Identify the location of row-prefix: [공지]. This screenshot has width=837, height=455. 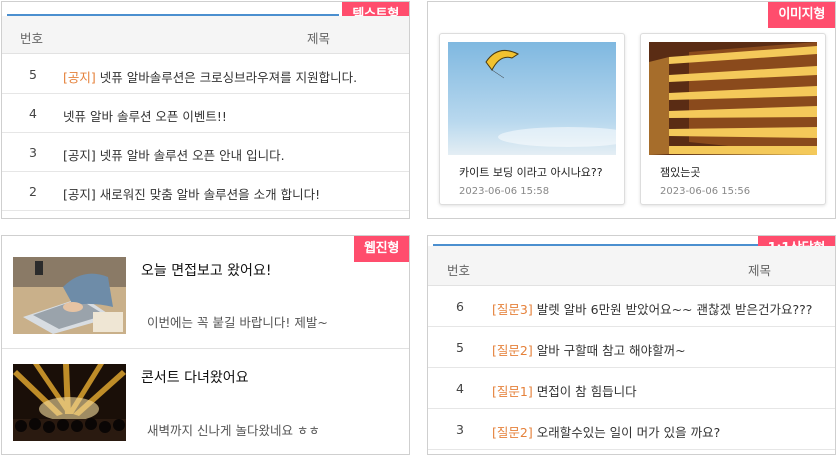
(79, 77).